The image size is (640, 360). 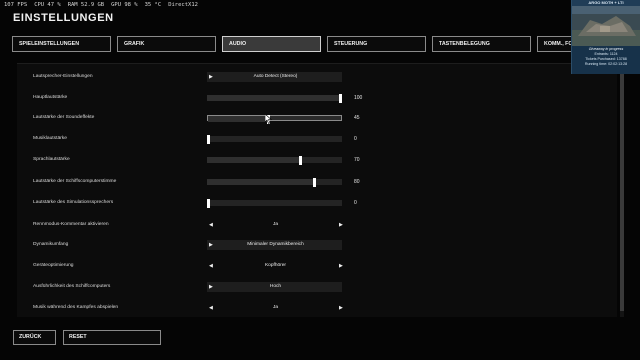 I want to click on setting-label: Ausführlichkeit des Schiffcomputers, so click(x=72, y=286).